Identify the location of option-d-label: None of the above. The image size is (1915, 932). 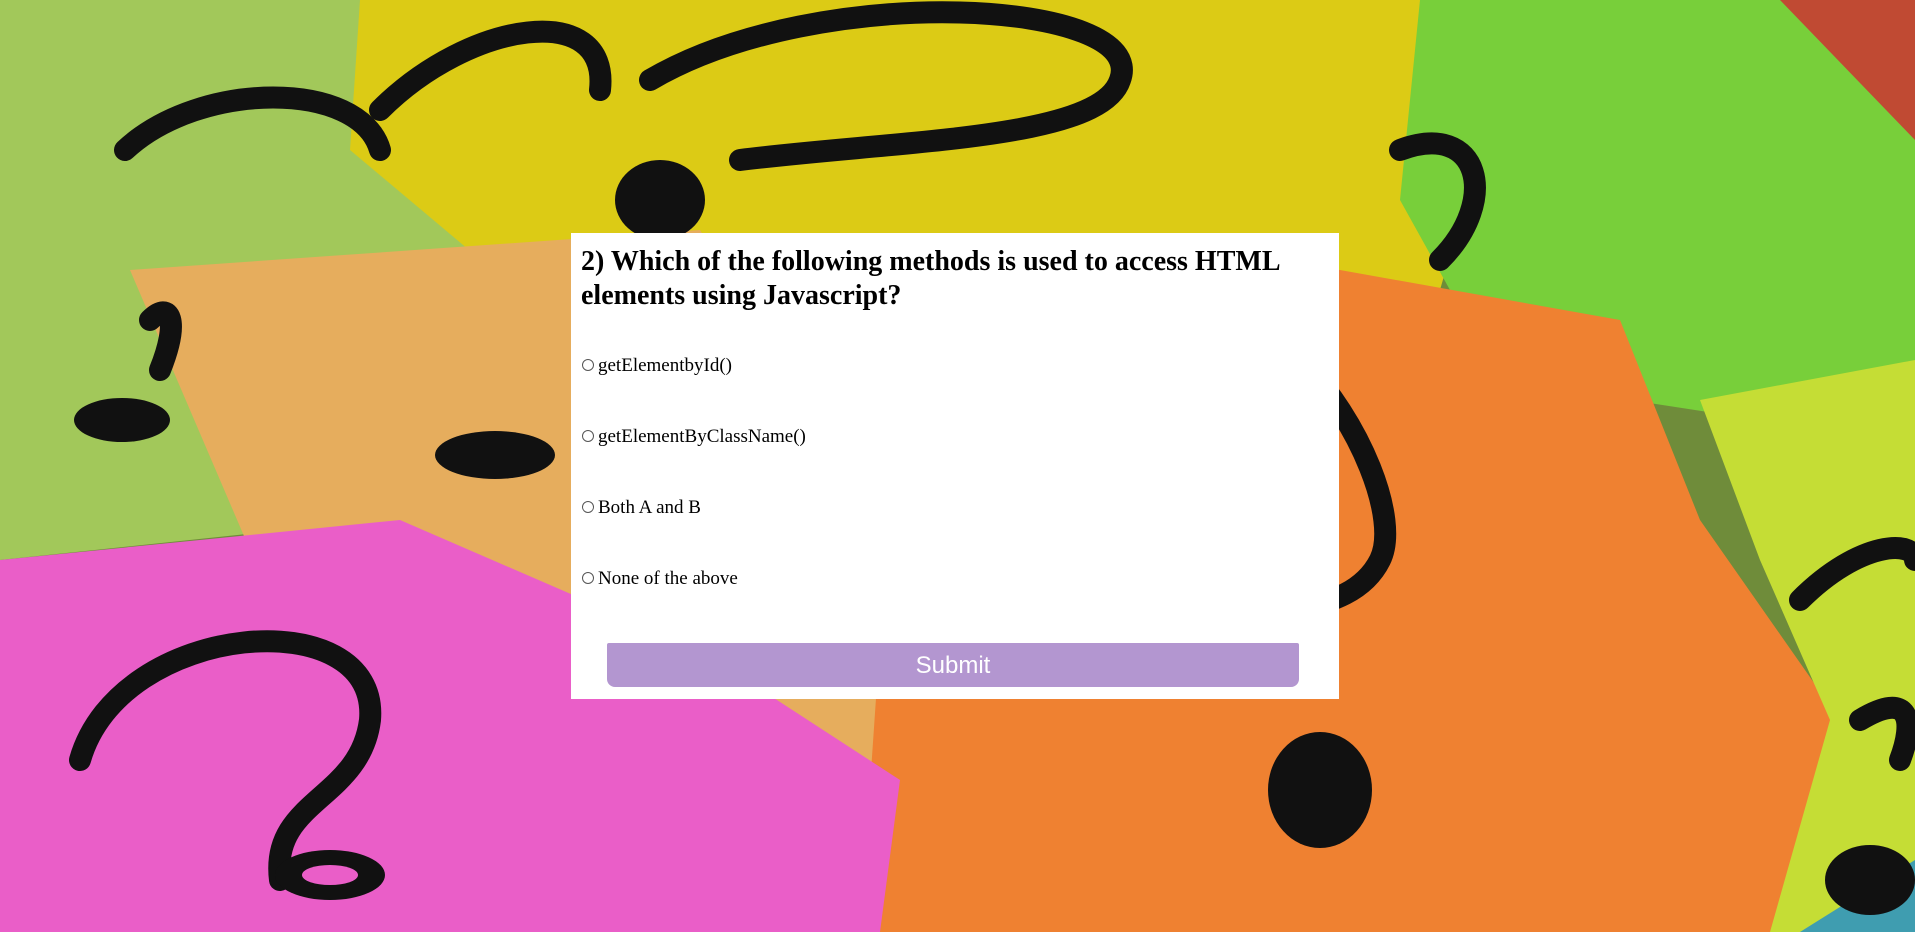
(668, 579).